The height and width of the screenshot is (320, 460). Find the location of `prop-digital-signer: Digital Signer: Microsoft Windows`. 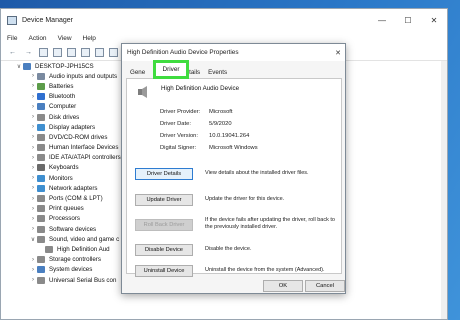

prop-digital-signer: Digital Signer: Microsoft Windows is located at coordinates (209, 148).